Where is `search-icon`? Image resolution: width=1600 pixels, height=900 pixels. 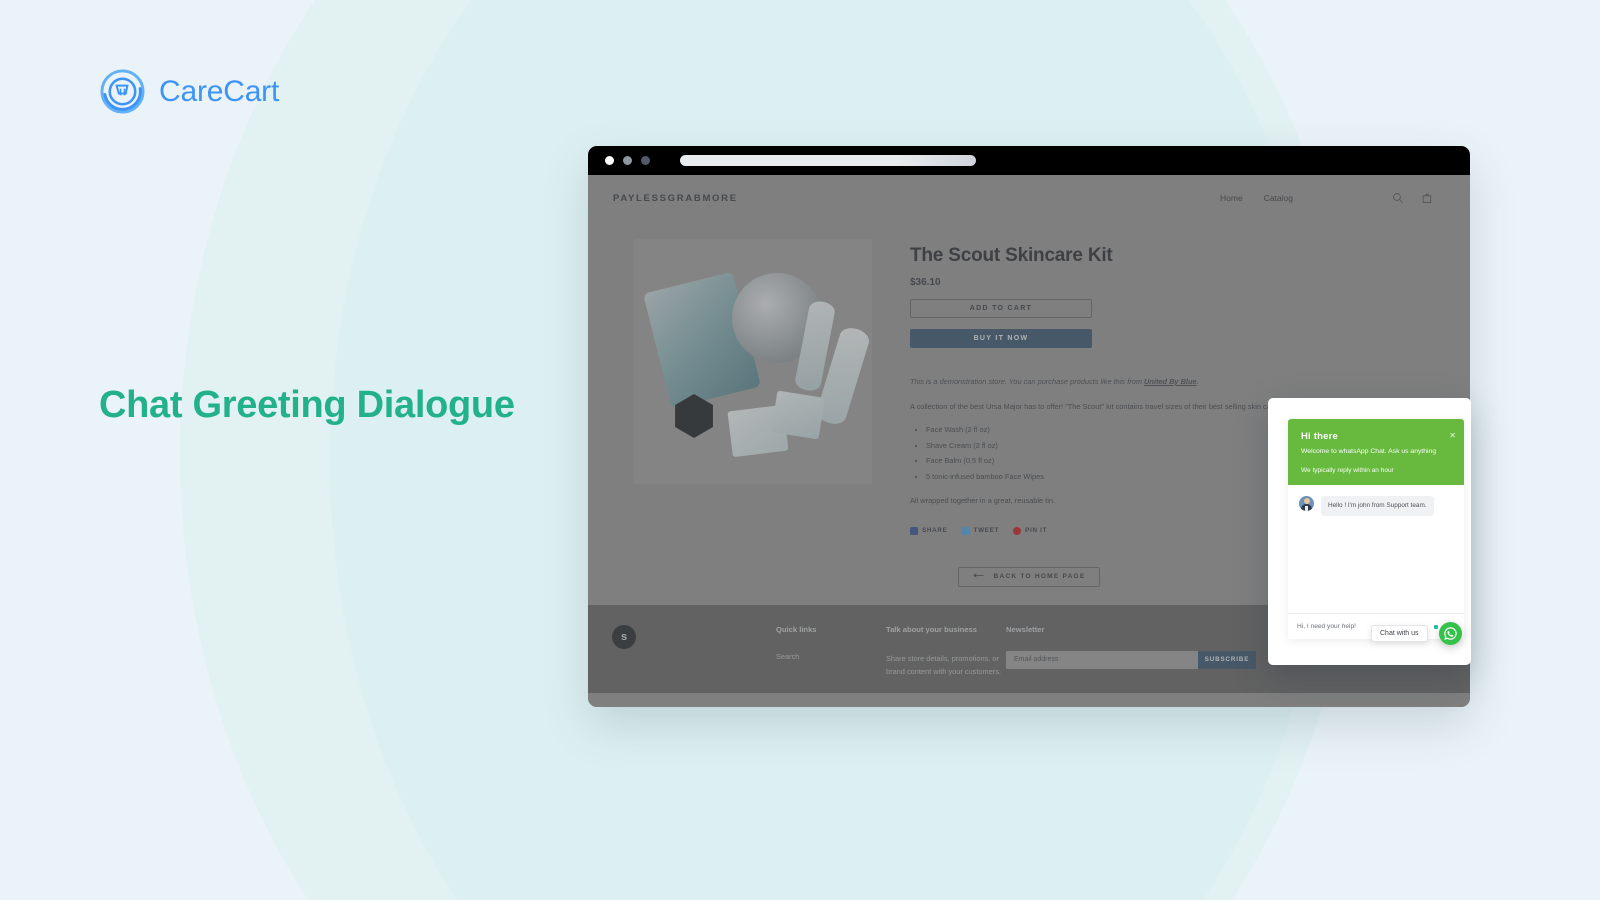 search-icon is located at coordinates (1398, 198).